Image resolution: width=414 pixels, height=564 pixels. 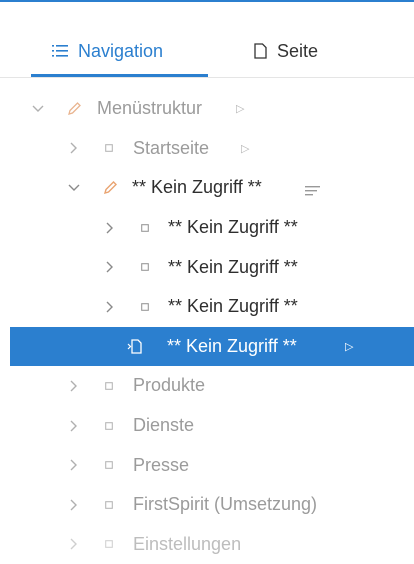 I want to click on tree-item-startseite: Startseite ▷, so click(x=207, y=149).